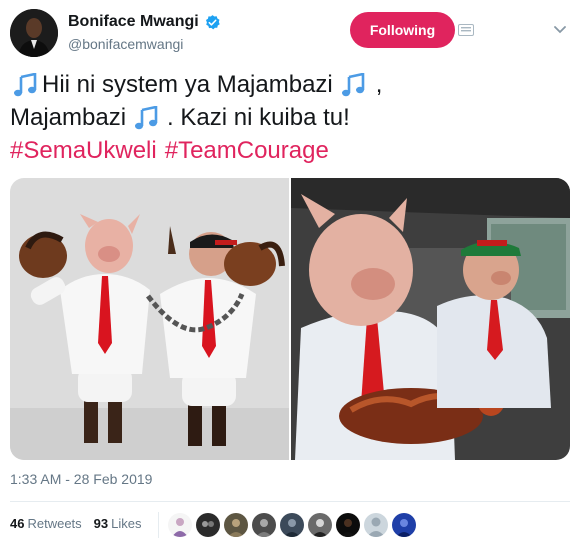  I want to click on retweets-stat: 46 Retweets, so click(46, 523).